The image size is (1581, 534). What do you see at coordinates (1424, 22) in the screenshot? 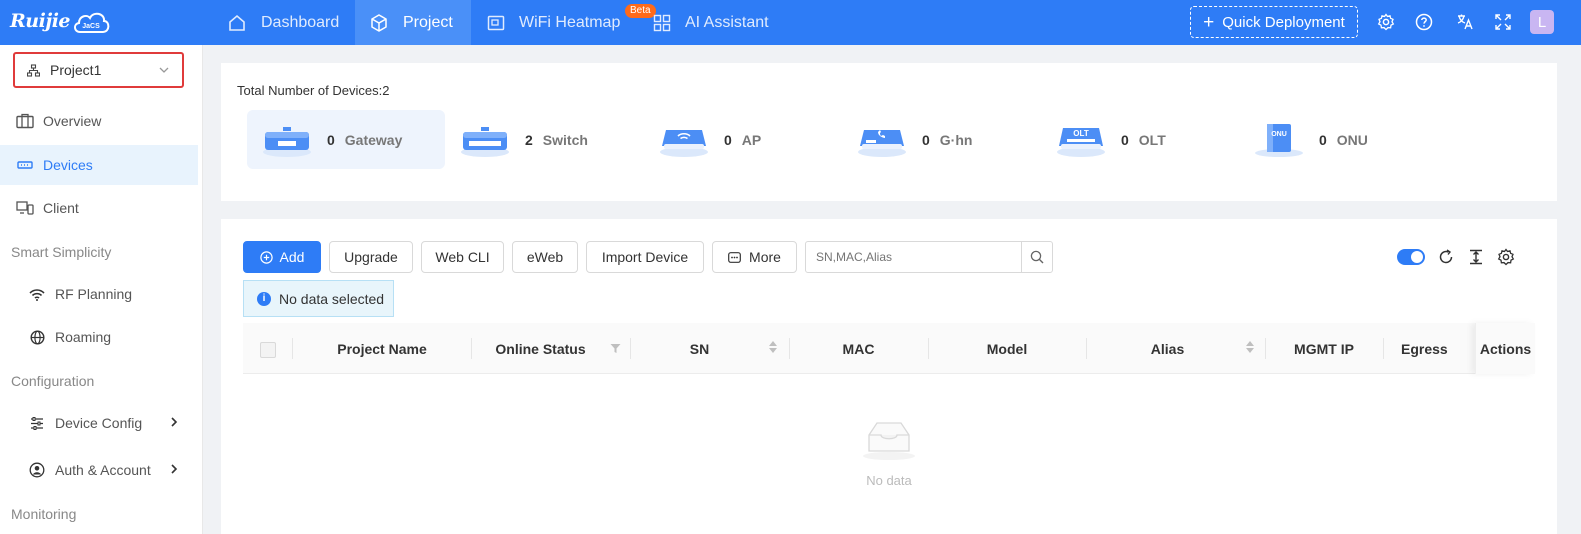
I see `help-icon` at bounding box center [1424, 22].